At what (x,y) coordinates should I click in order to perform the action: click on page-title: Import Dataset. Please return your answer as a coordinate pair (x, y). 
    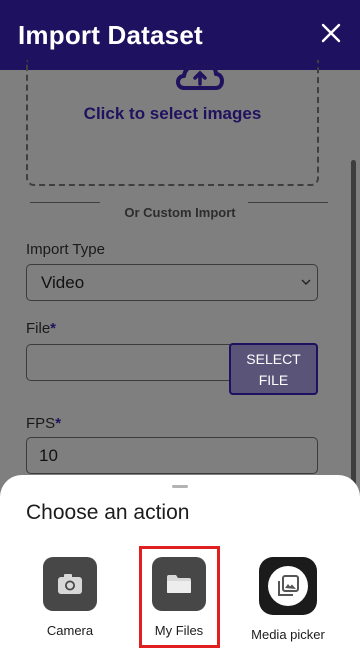
    Looking at the image, I should click on (110, 34).